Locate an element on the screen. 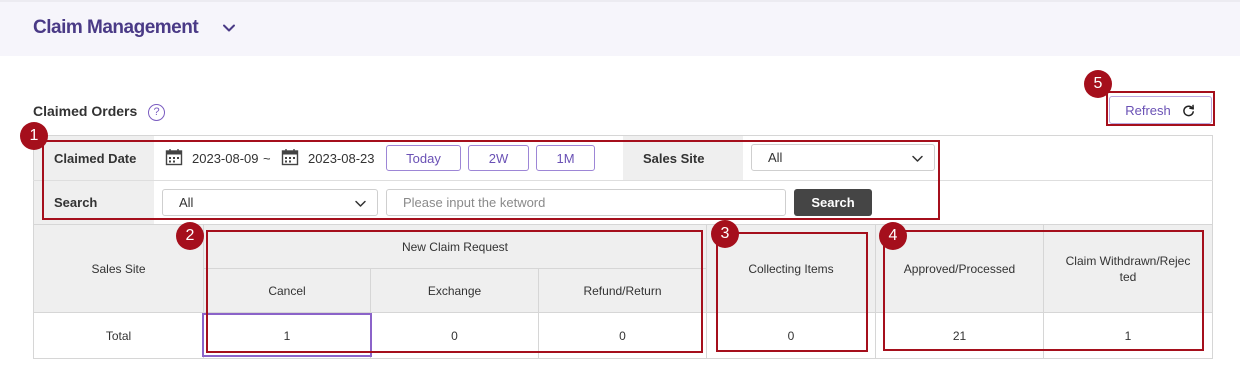  annotation-badge-1: 1 is located at coordinates (34, 136).